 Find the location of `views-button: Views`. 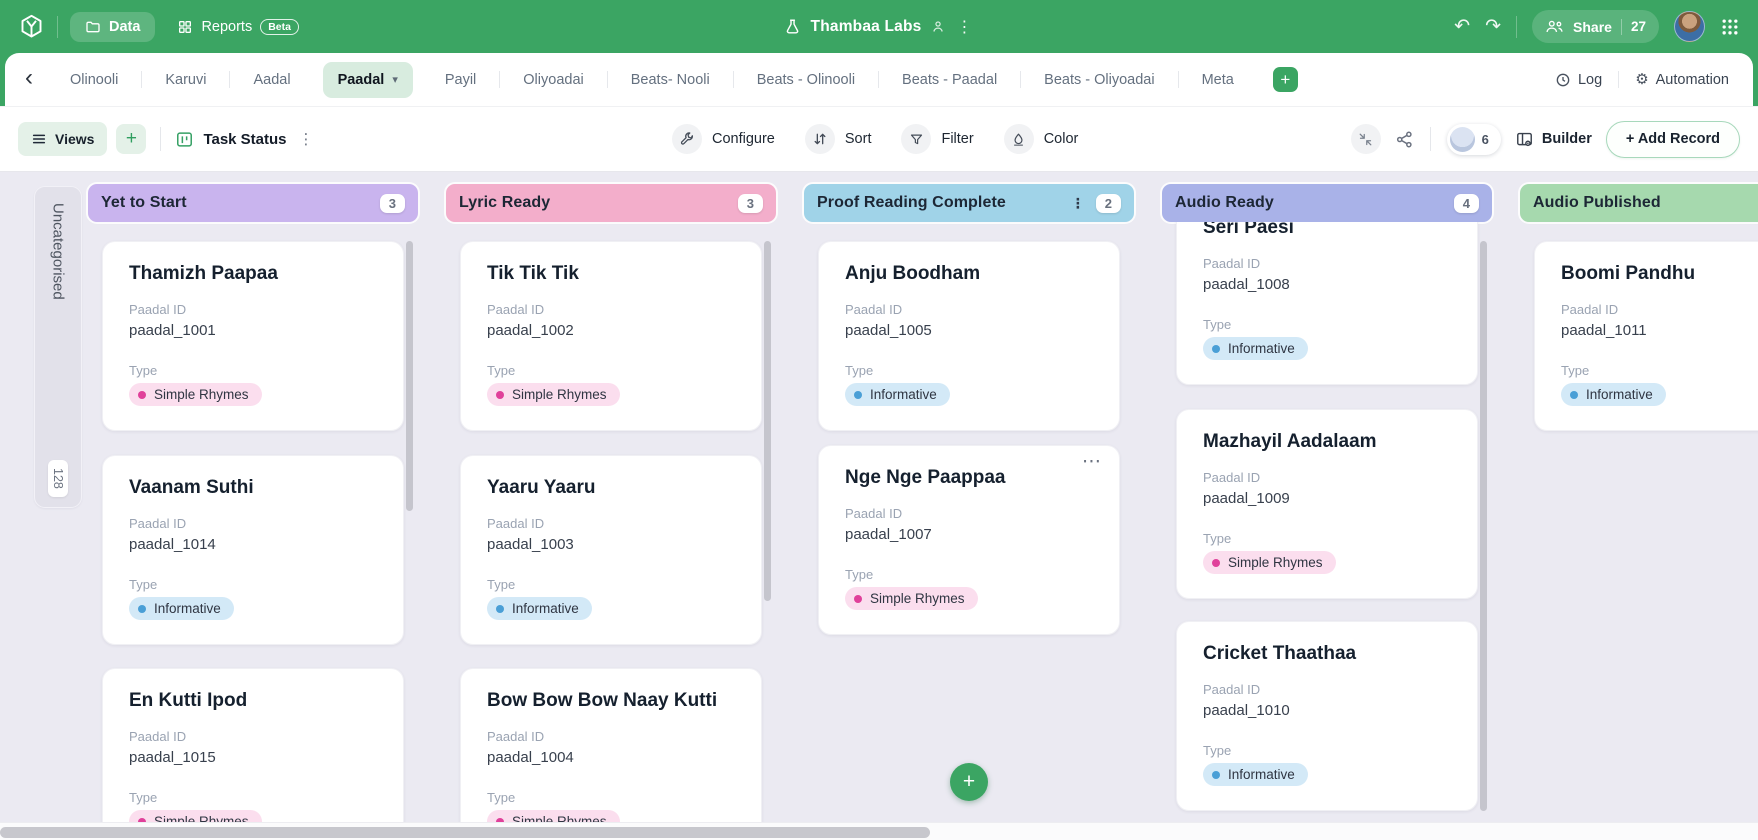

views-button: Views is located at coordinates (63, 139).